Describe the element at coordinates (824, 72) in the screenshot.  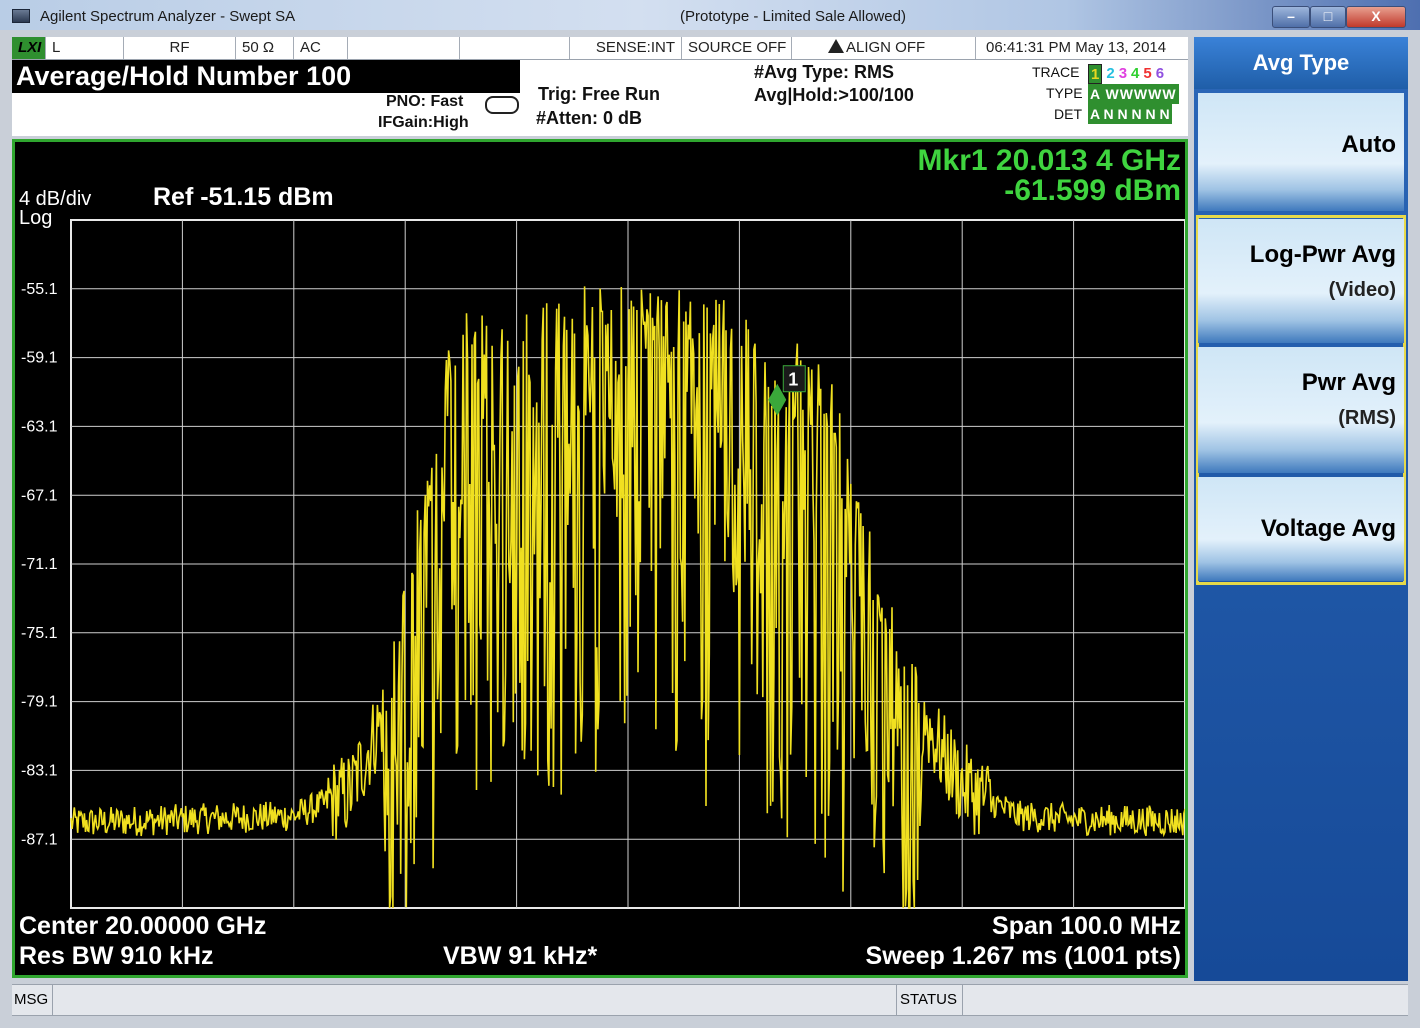
I see `avg-type-setting: #Avg Type: RMS` at that location.